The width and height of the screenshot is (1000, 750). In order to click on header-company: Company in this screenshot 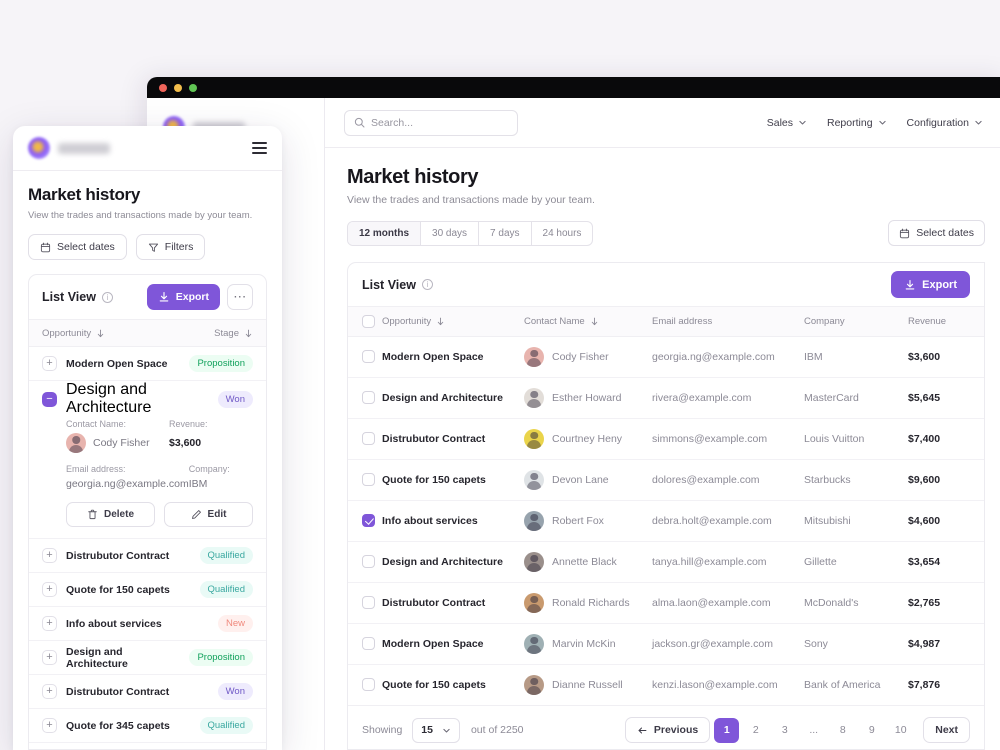, I will do `click(856, 322)`.